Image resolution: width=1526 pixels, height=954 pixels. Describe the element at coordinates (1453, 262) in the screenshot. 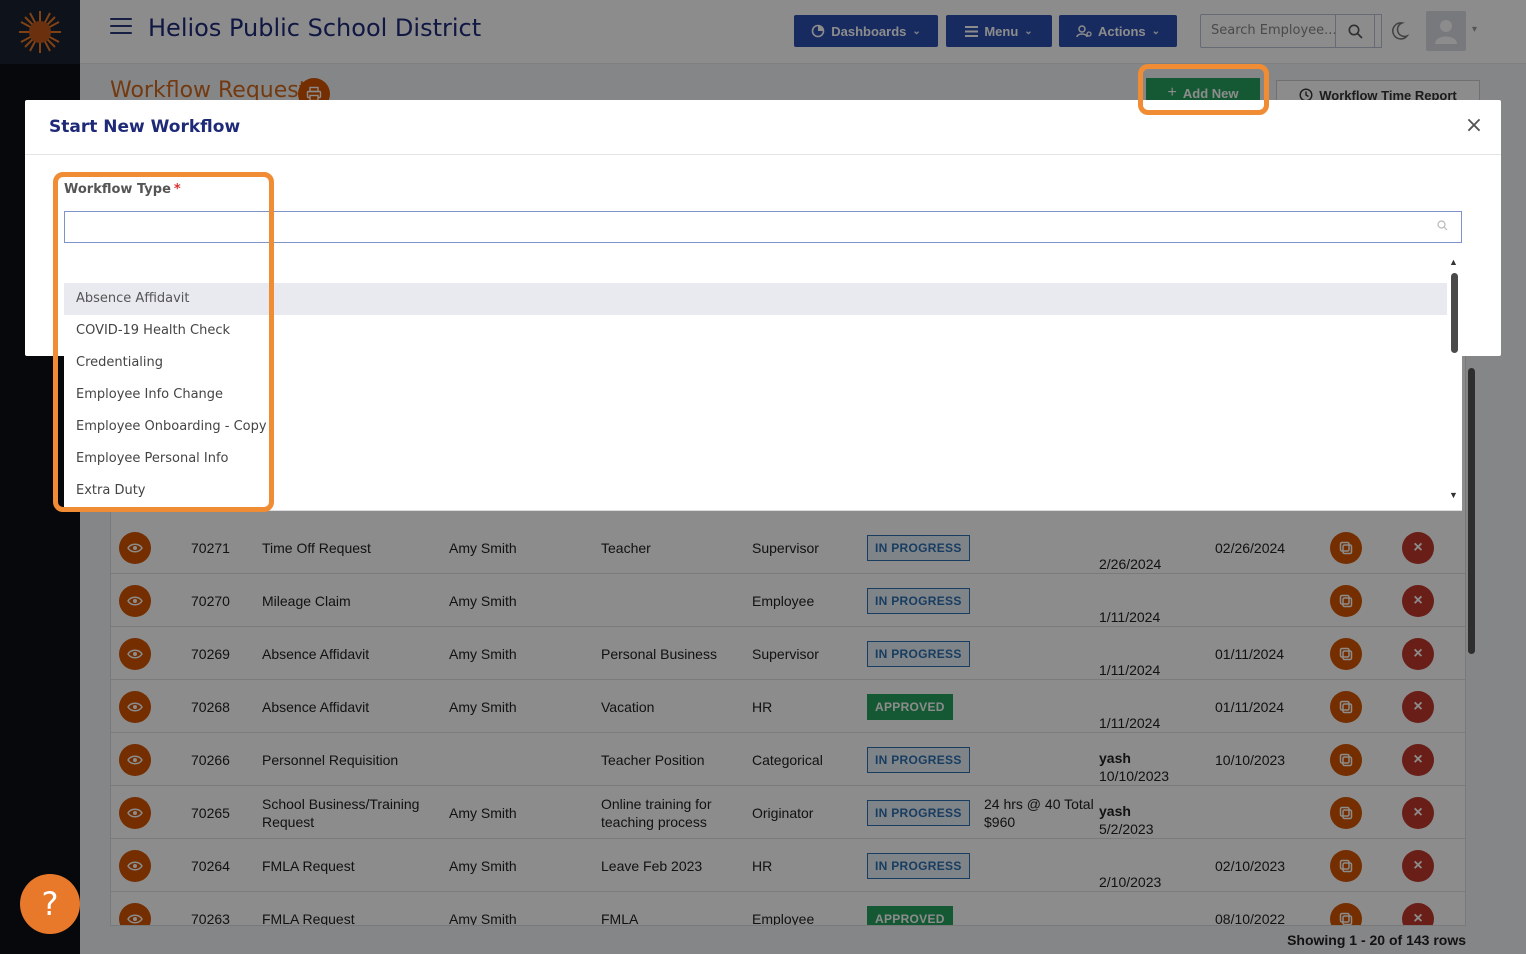

I see `scroll-up-icon: ▲` at that location.